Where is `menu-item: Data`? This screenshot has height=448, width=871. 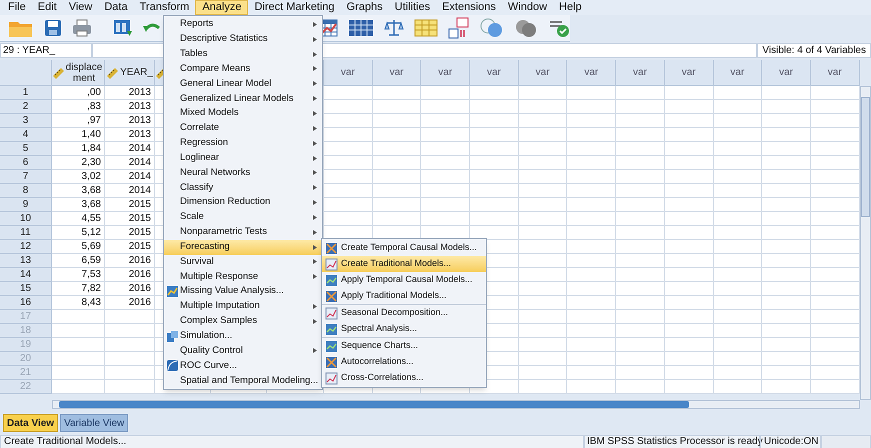
menu-item: Data is located at coordinates (116, 7).